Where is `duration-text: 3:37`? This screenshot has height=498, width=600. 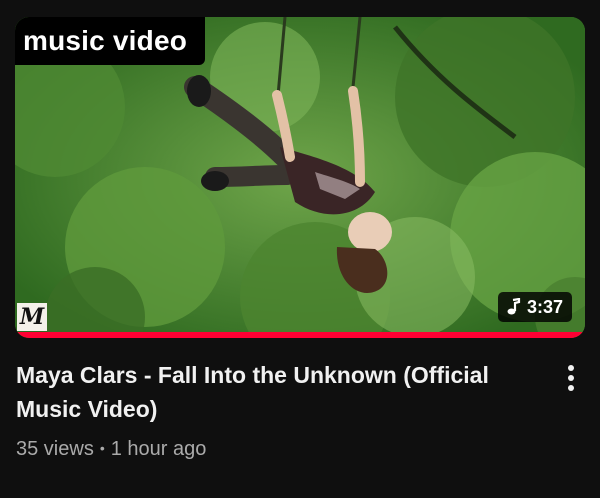 duration-text: 3:37 is located at coordinates (544, 307).